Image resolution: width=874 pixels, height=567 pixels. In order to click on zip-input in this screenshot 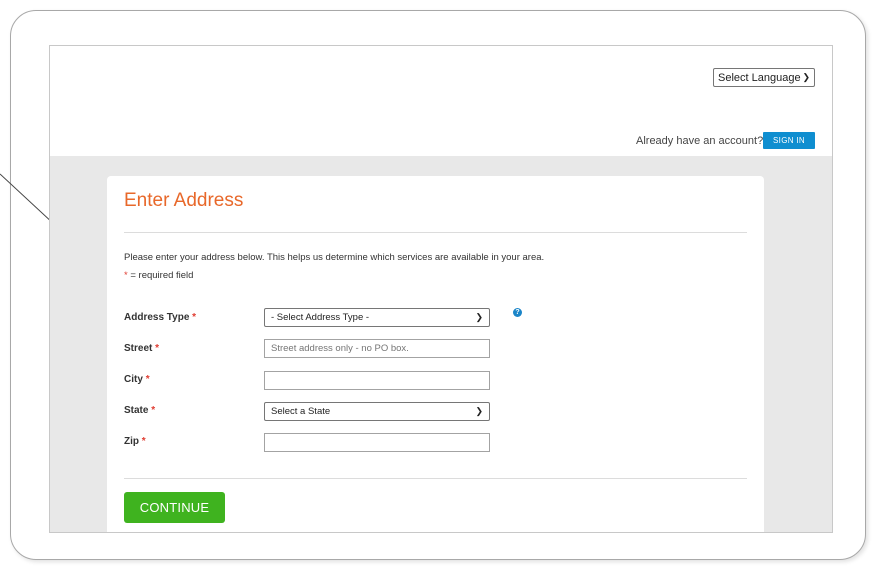, I will do `click(377, 442)`.